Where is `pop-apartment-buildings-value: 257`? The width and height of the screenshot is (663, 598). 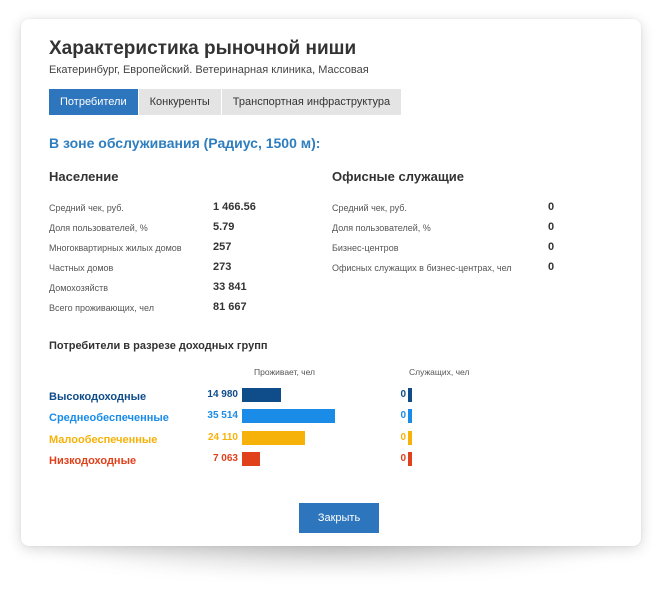 pop-apartment-buildings-value: 257 is located at coordinates (222, 247).